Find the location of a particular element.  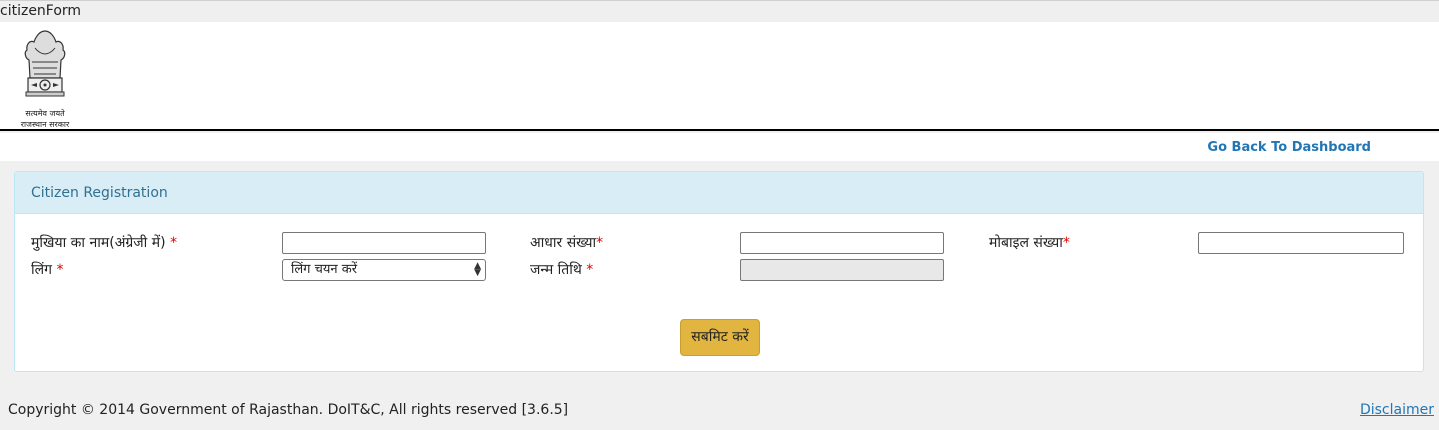

state-emblem: सत्यमेव जयते राजस्थान सरकार is located at coordinates (45, 78).